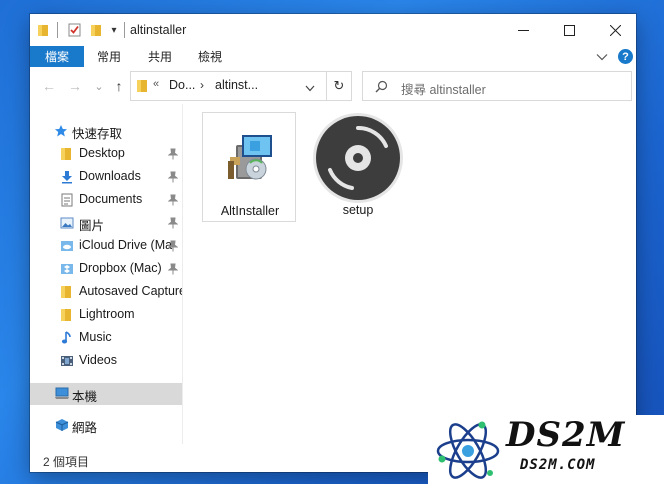 The image size is (664, 484). I want to click on sidebar-item-downloads: Downloads, so click(106, 177).